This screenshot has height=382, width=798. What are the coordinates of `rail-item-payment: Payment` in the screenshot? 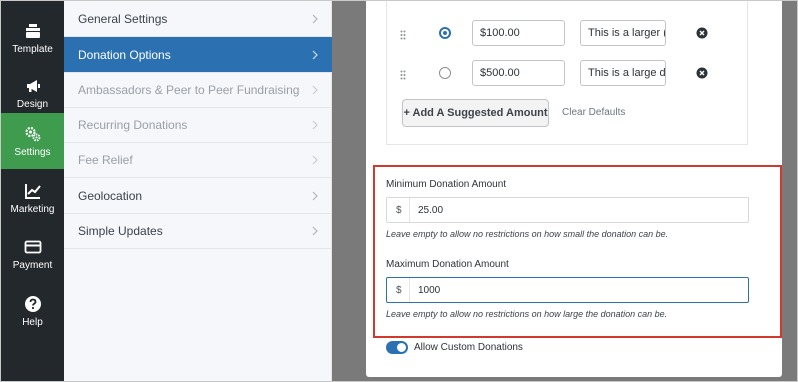 It's located at (32, 254).